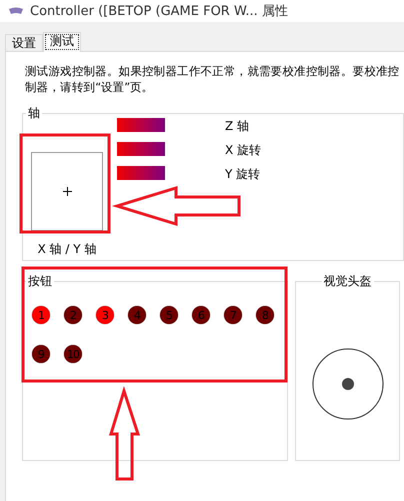 The image size is (404, 501). What do you see at coordinates (34, 113) in the screenshot?
I see `group-title: 轴` at bounding box center [34, 113].